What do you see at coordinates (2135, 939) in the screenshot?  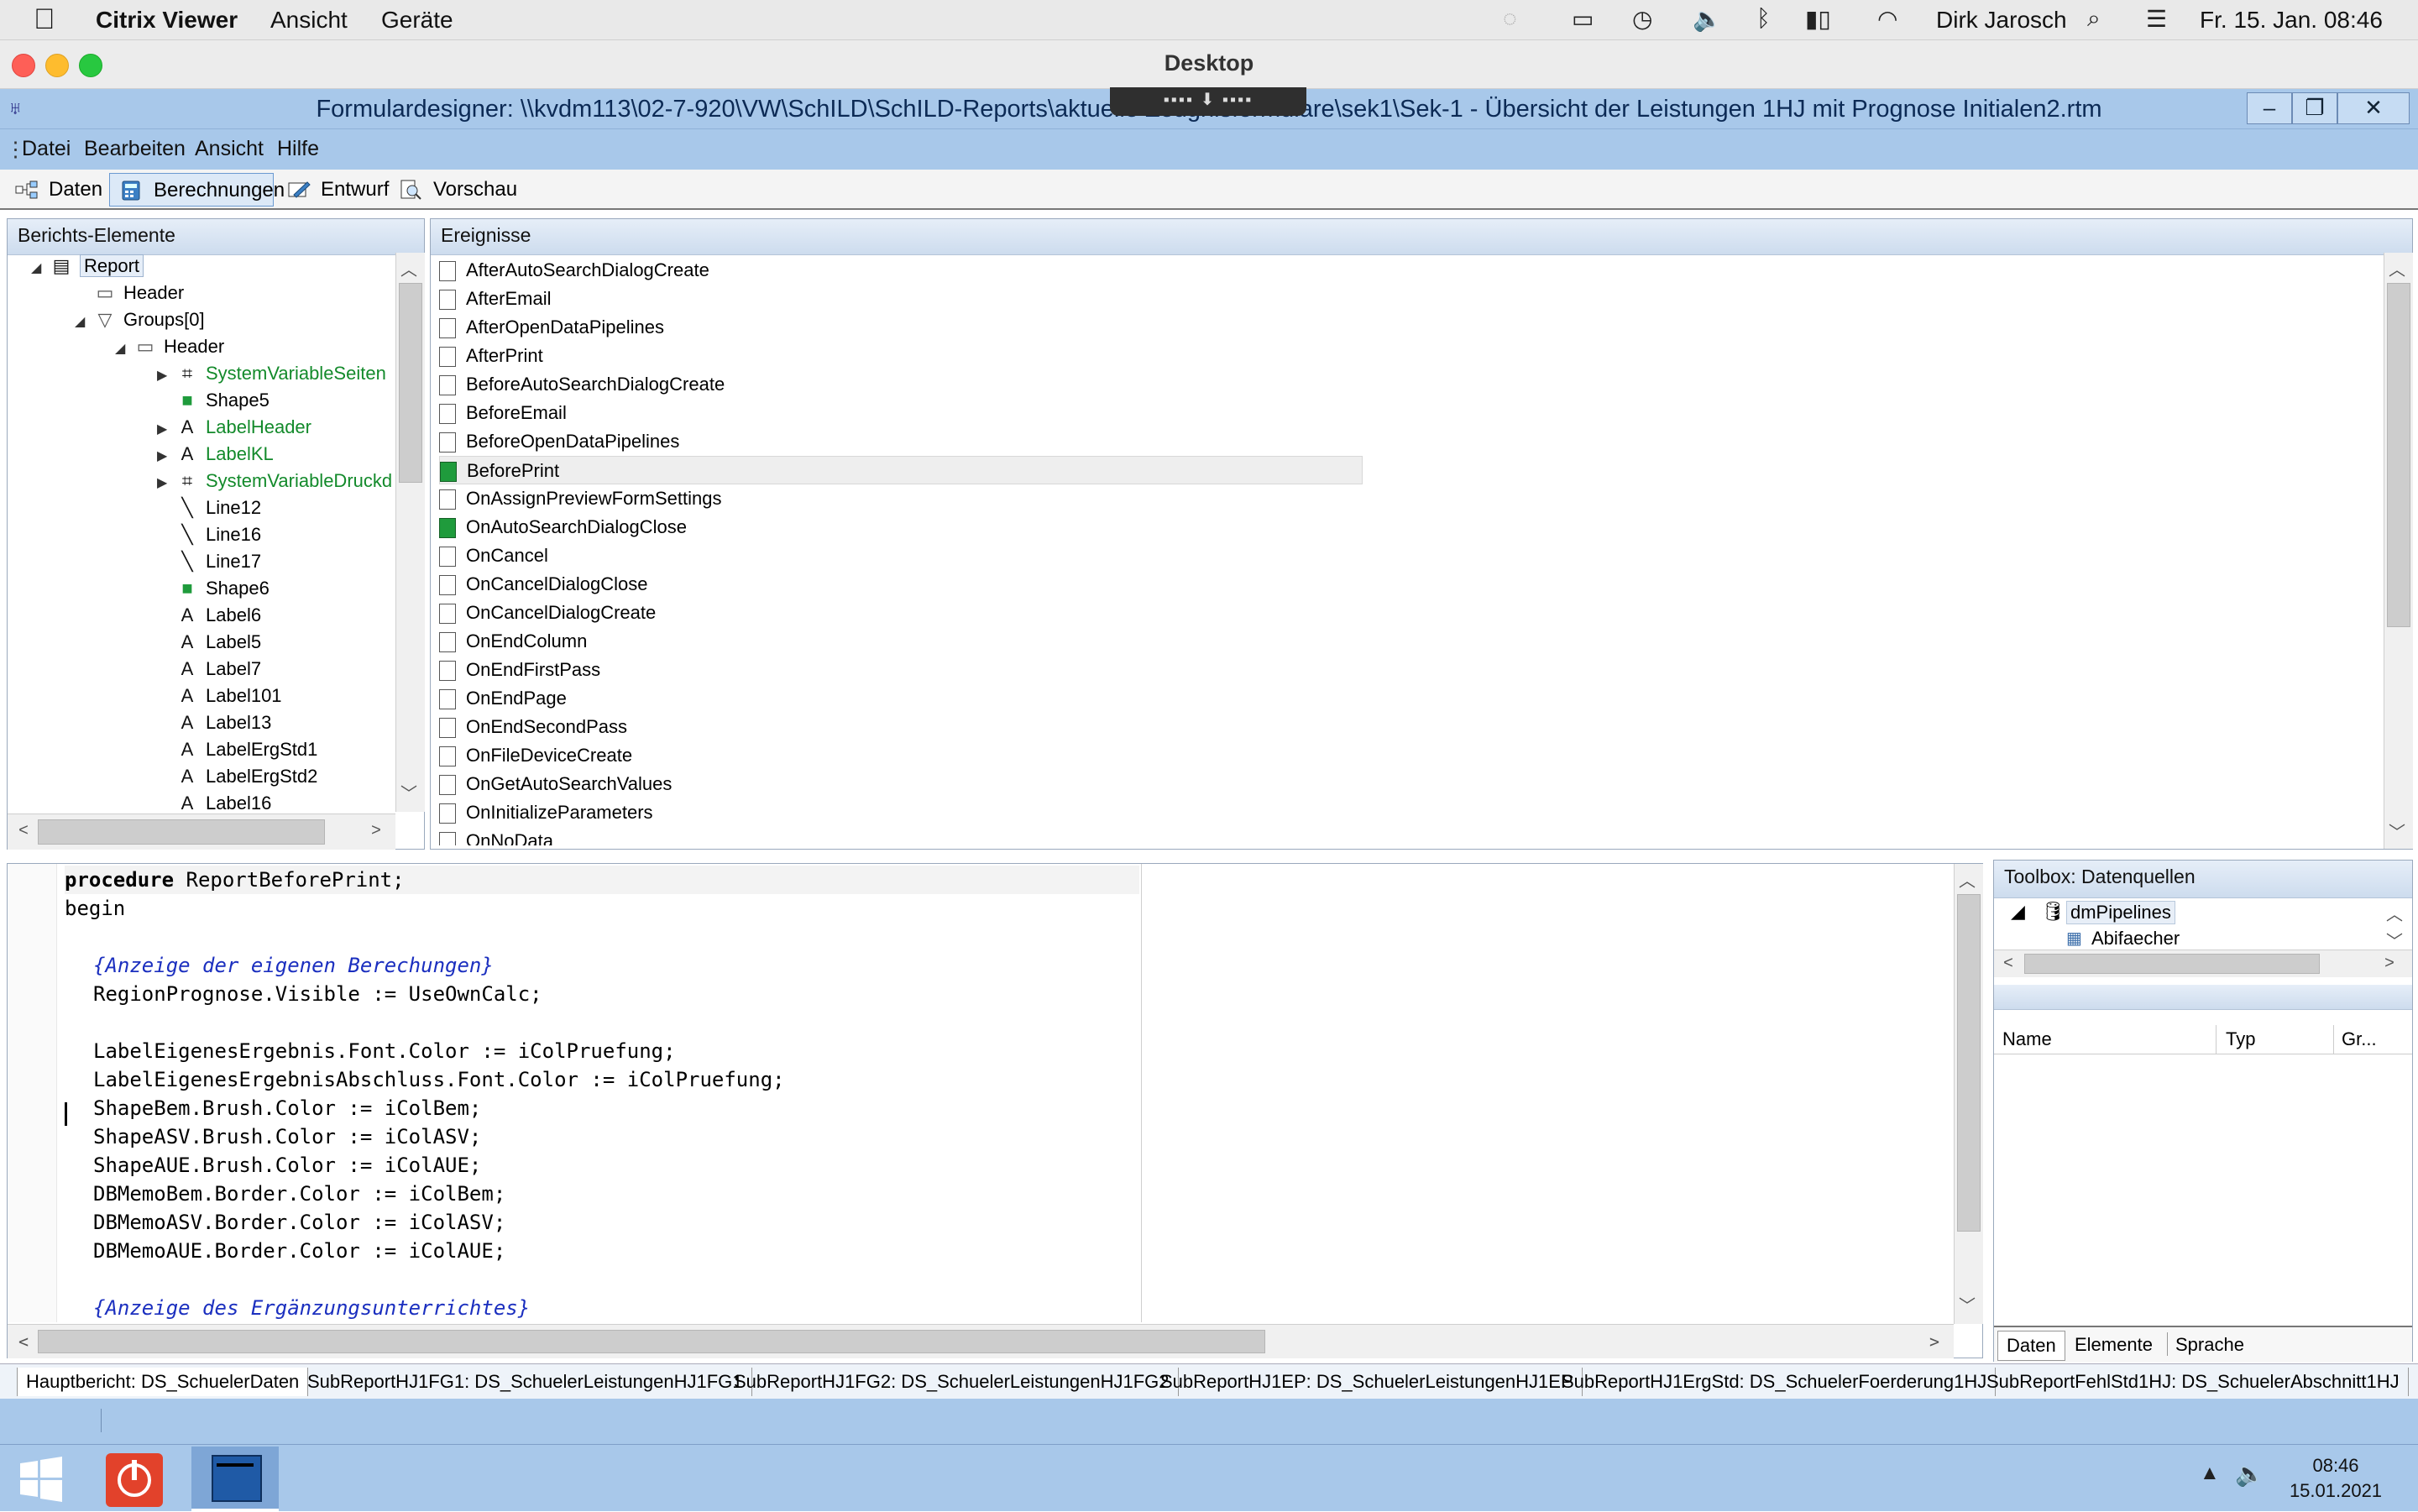 I see `tree-item-abifaecher: Abifaecher` at bounding box center [2135, 939].